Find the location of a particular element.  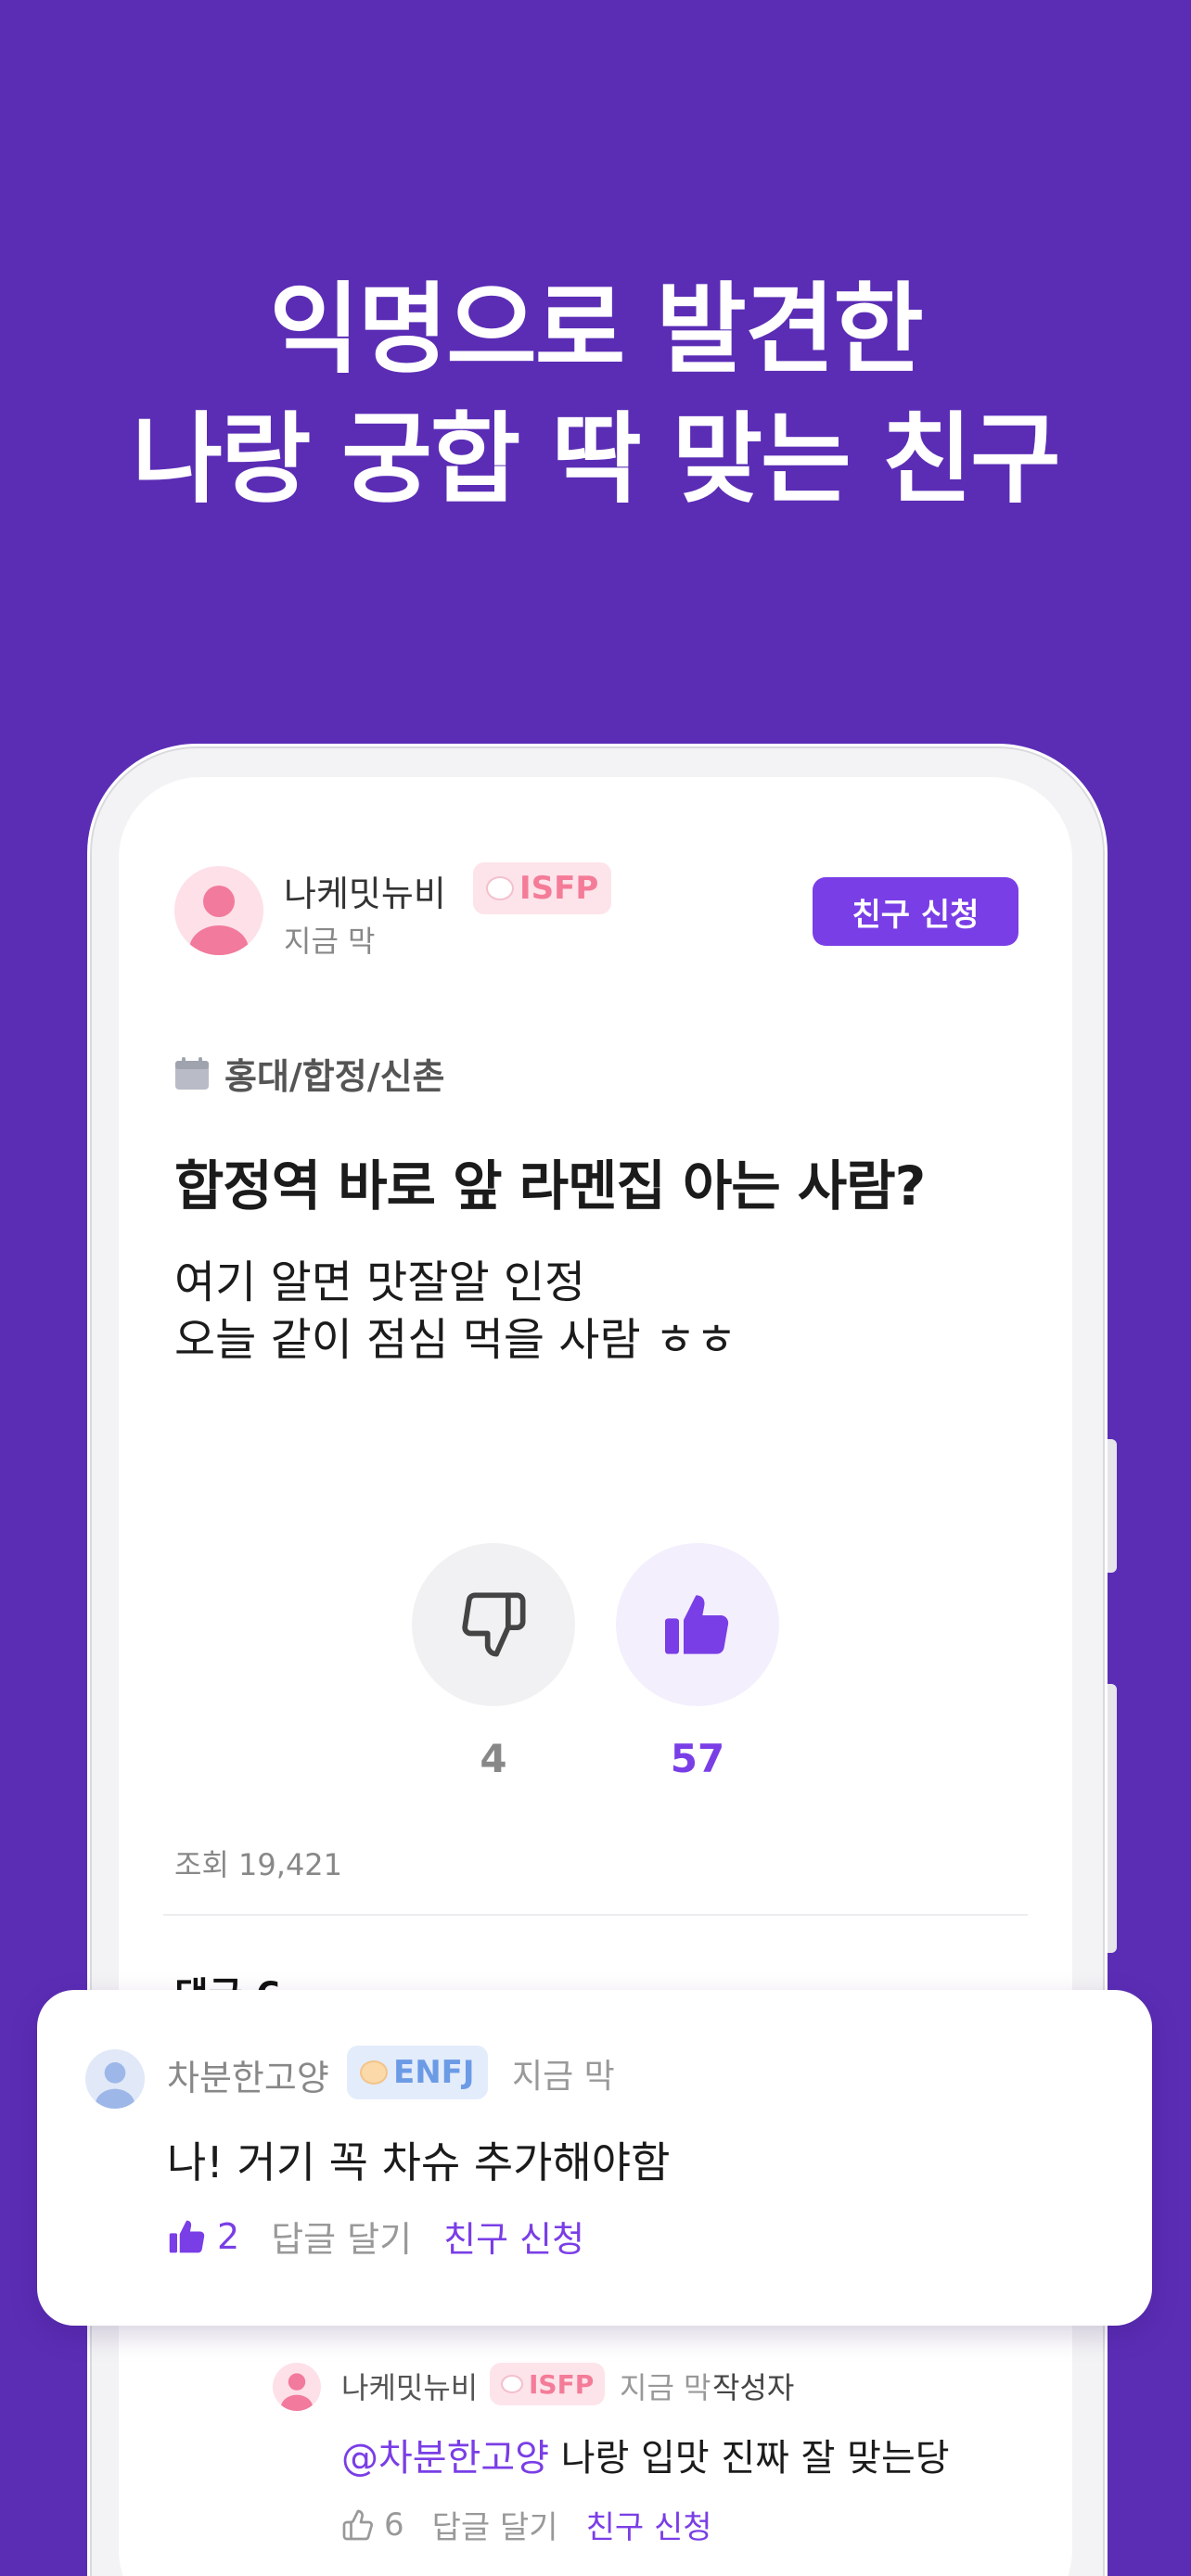

post-body-line: 여기 알면 맛잘알 인정 is located at coordinates (380, 1282).